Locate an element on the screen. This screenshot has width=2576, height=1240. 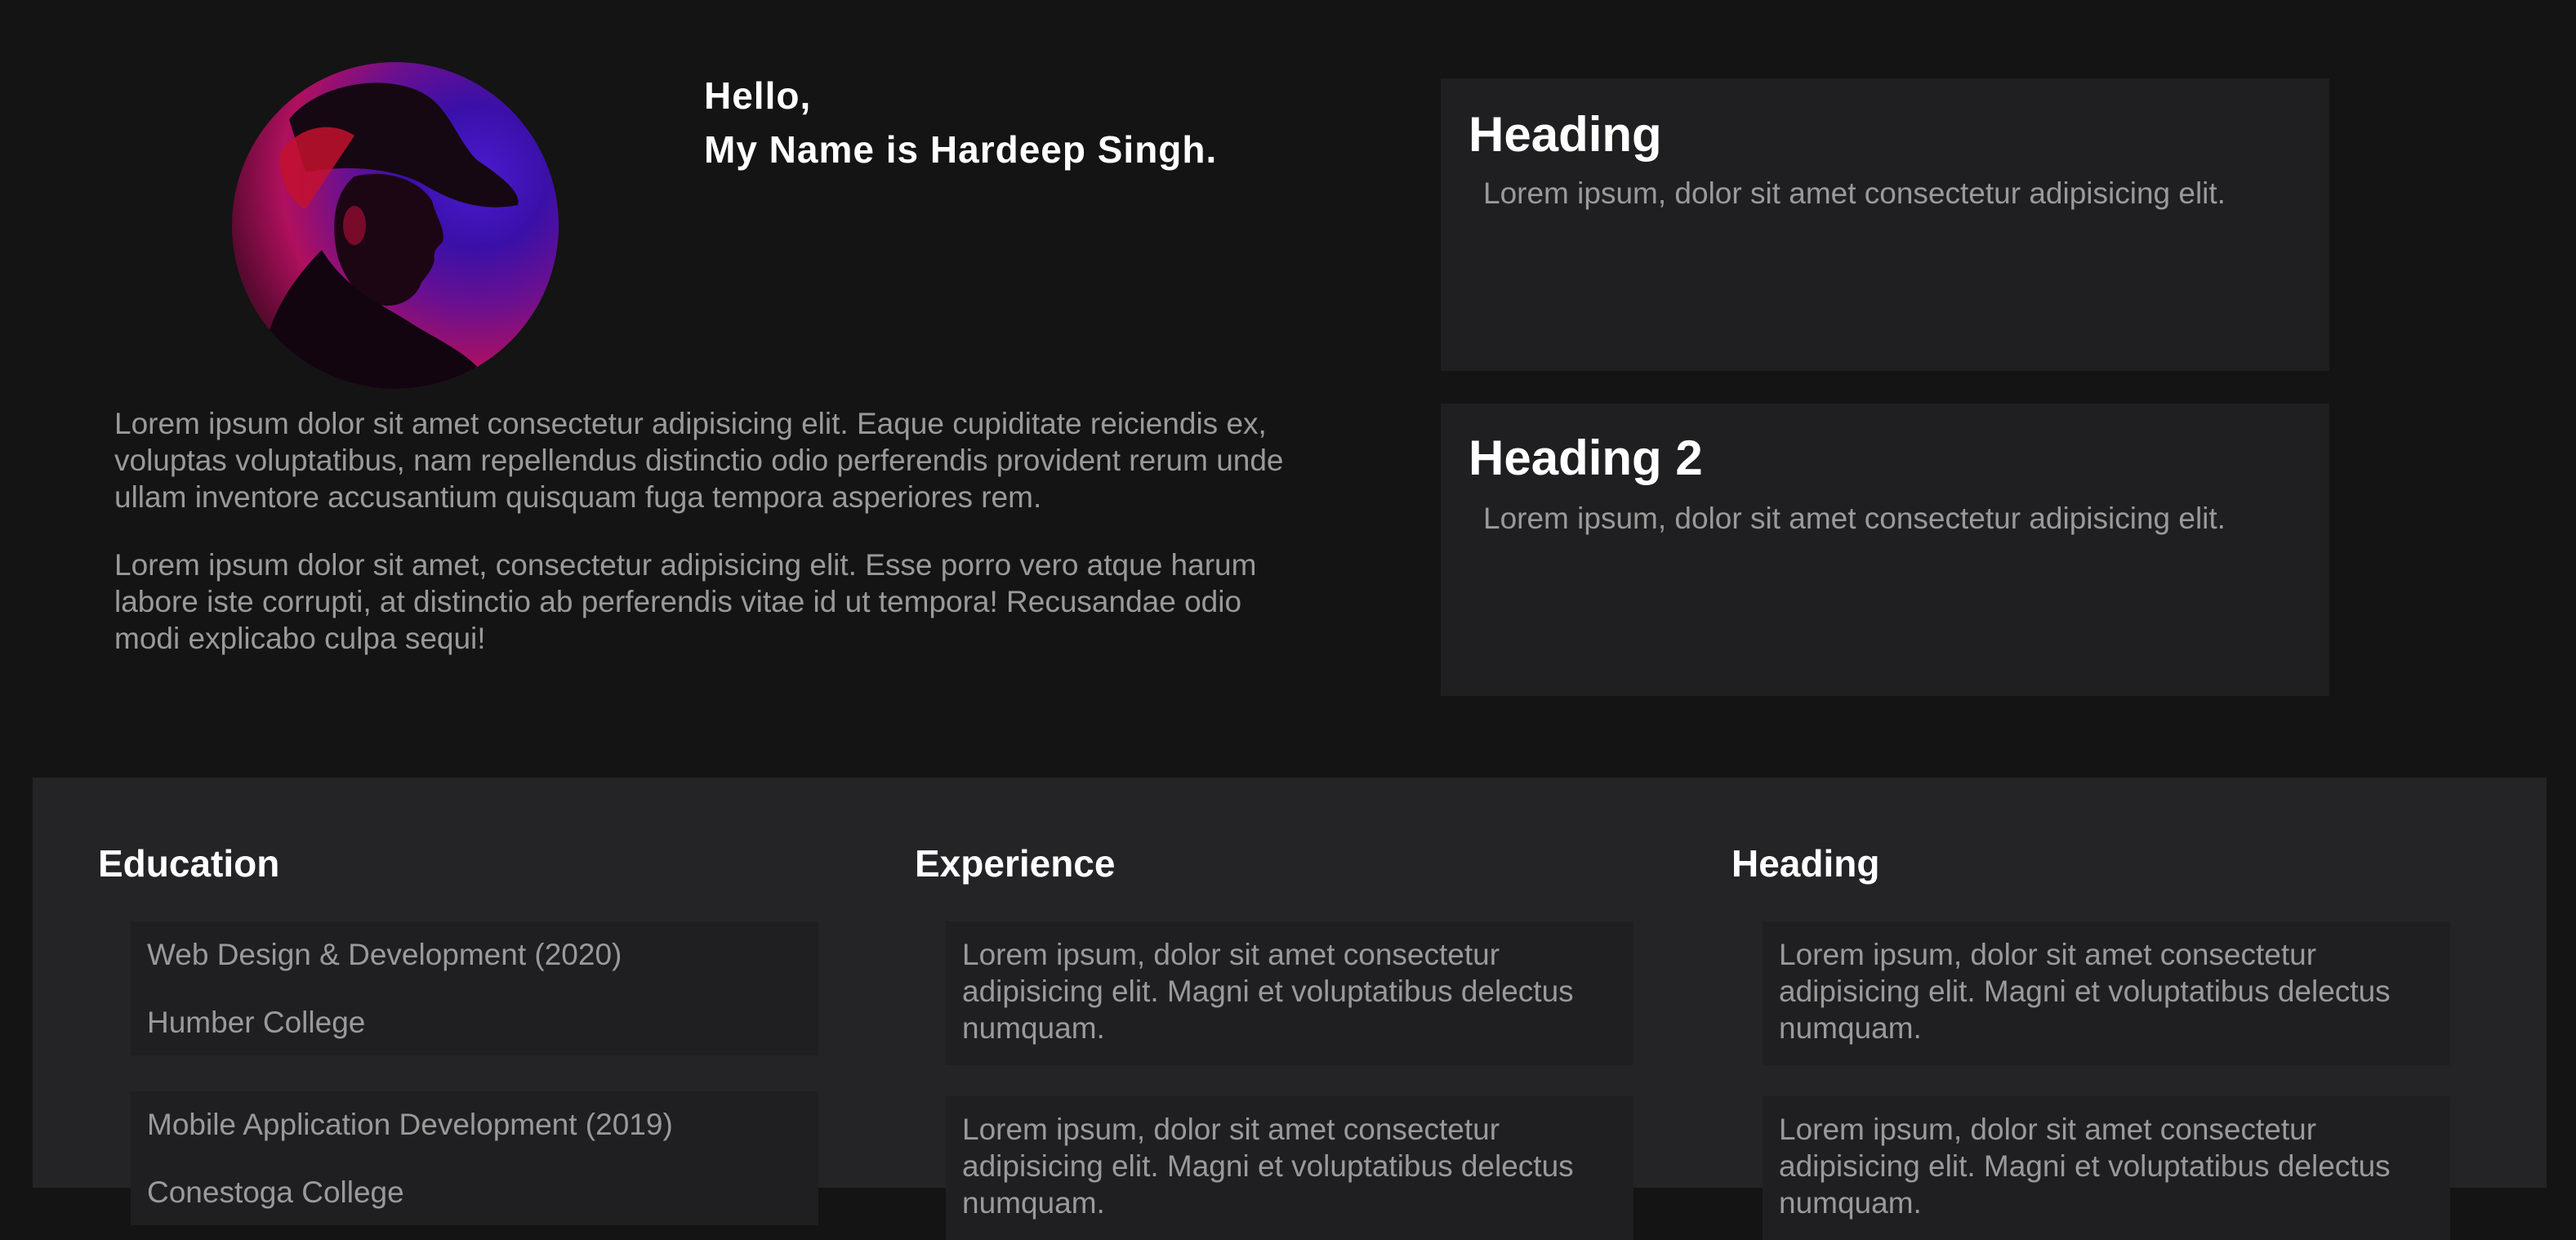
card-heading: Heading is located at coordinates (1565, 134).